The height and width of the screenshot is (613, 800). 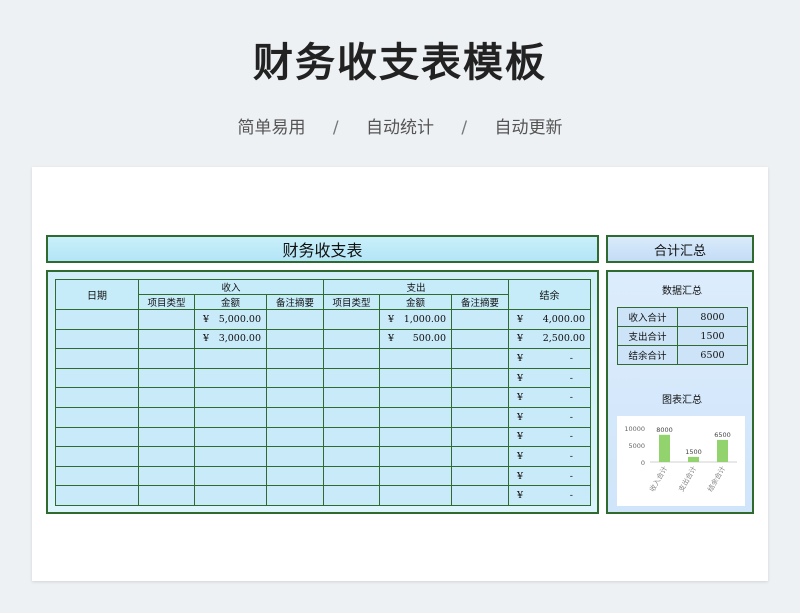 I want to click on expense-amount-cell: ¥500.00, so click(x=415, y=339).